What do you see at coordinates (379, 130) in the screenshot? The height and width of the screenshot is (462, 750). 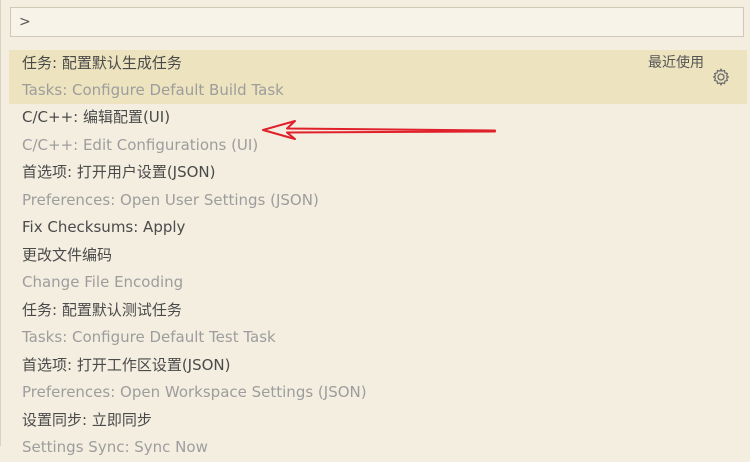 I see `annotation-arrow` at bounding box center [379, 130].